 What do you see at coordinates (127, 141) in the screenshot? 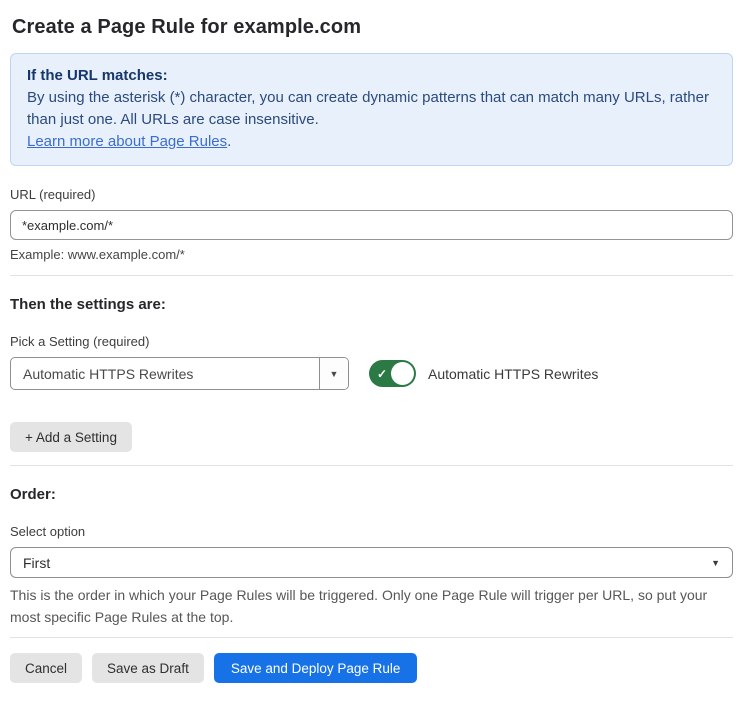
I see `learn-more-link: Learn more about Page Rules` at bounding box center [127, 141].